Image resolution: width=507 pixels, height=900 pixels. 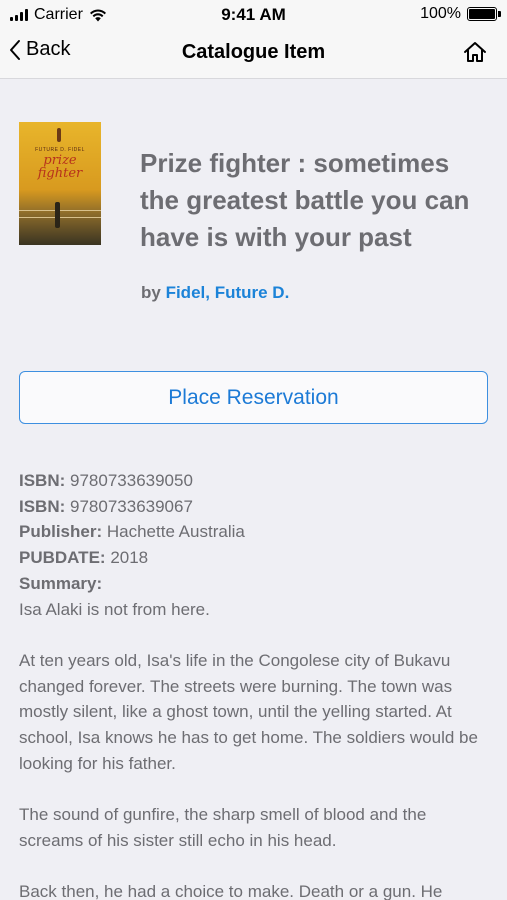 I want to click on pubdate-row: PUBDATE: 2018, so click(x=84, y=558).